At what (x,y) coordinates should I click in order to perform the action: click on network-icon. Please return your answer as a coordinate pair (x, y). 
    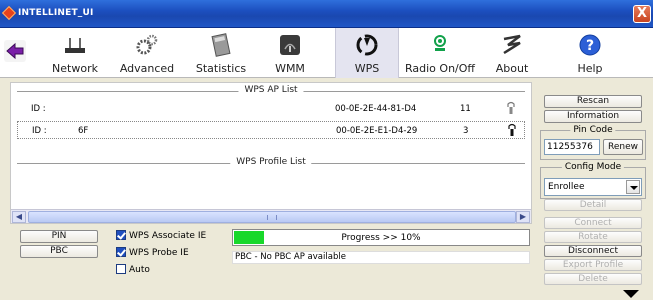
    Looking at the image, I should click on (75, 45).